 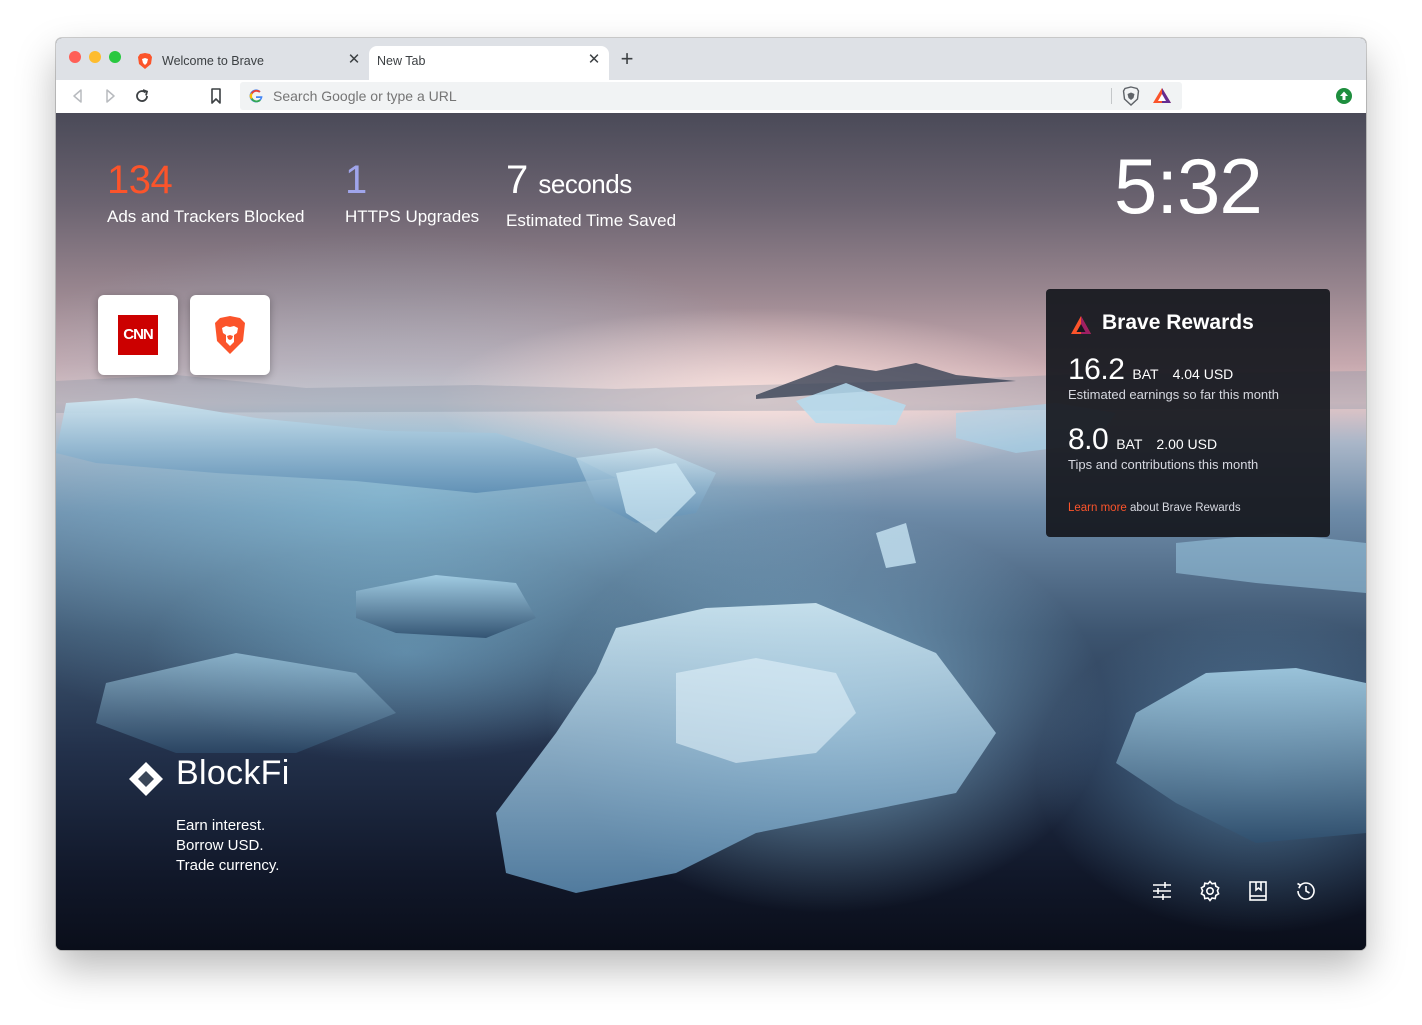 What do you see at coordinates (1187, 444) in the screenshot?
I see `tips-usd: 2.00 USD` at bounding box center [1187, 444].